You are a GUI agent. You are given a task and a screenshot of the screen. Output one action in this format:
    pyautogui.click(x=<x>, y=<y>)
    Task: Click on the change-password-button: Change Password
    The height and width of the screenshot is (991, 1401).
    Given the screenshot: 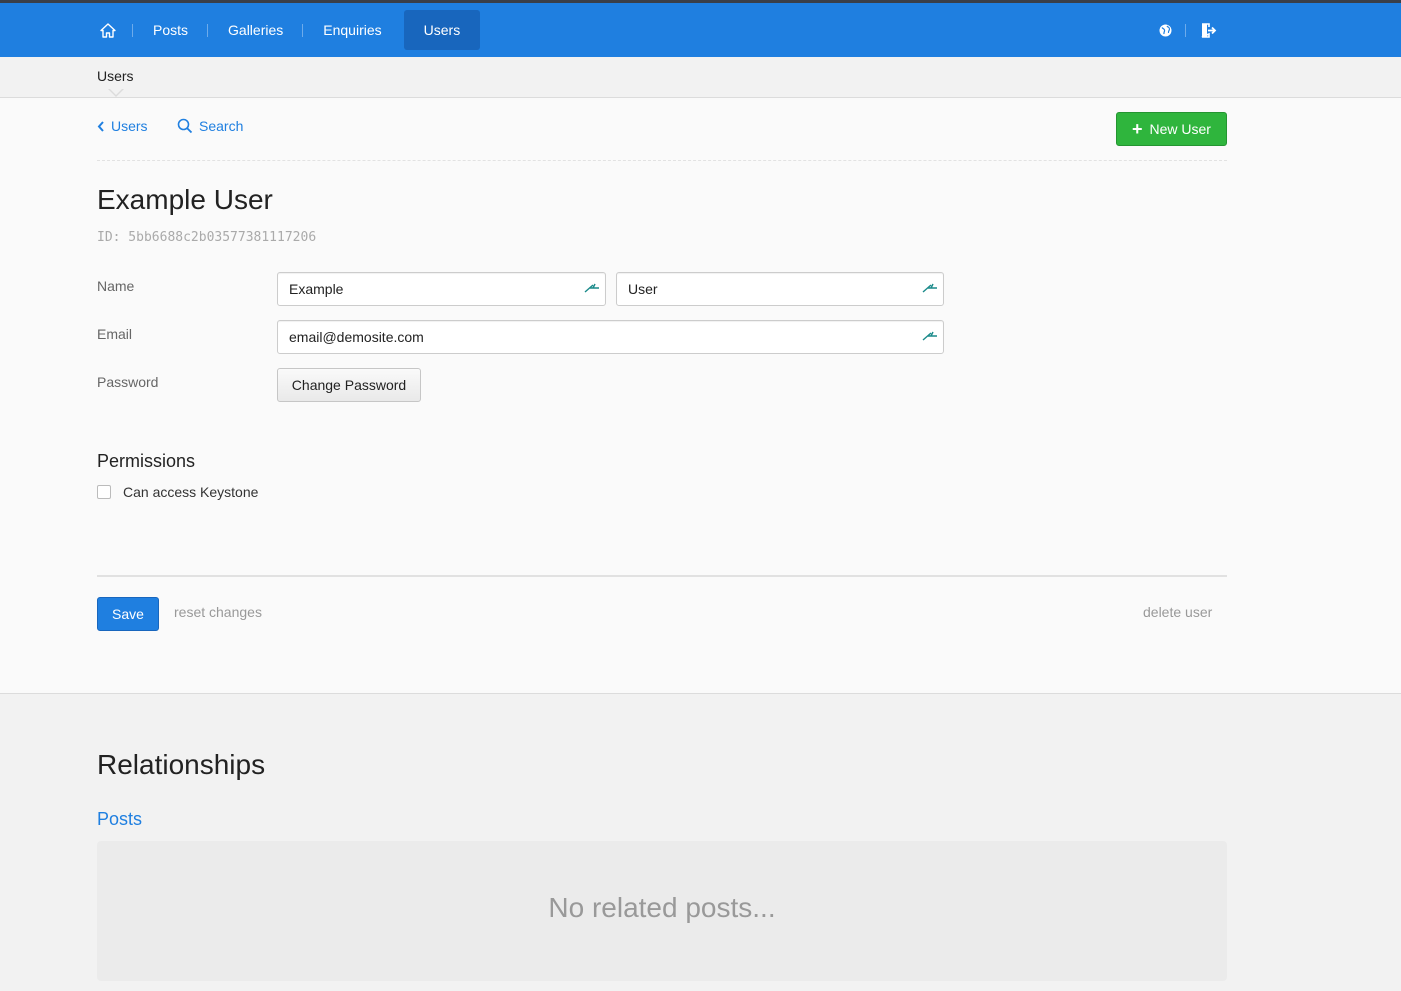 What is the action you would take?
    pyautogui.click(x=349, y=385)
    